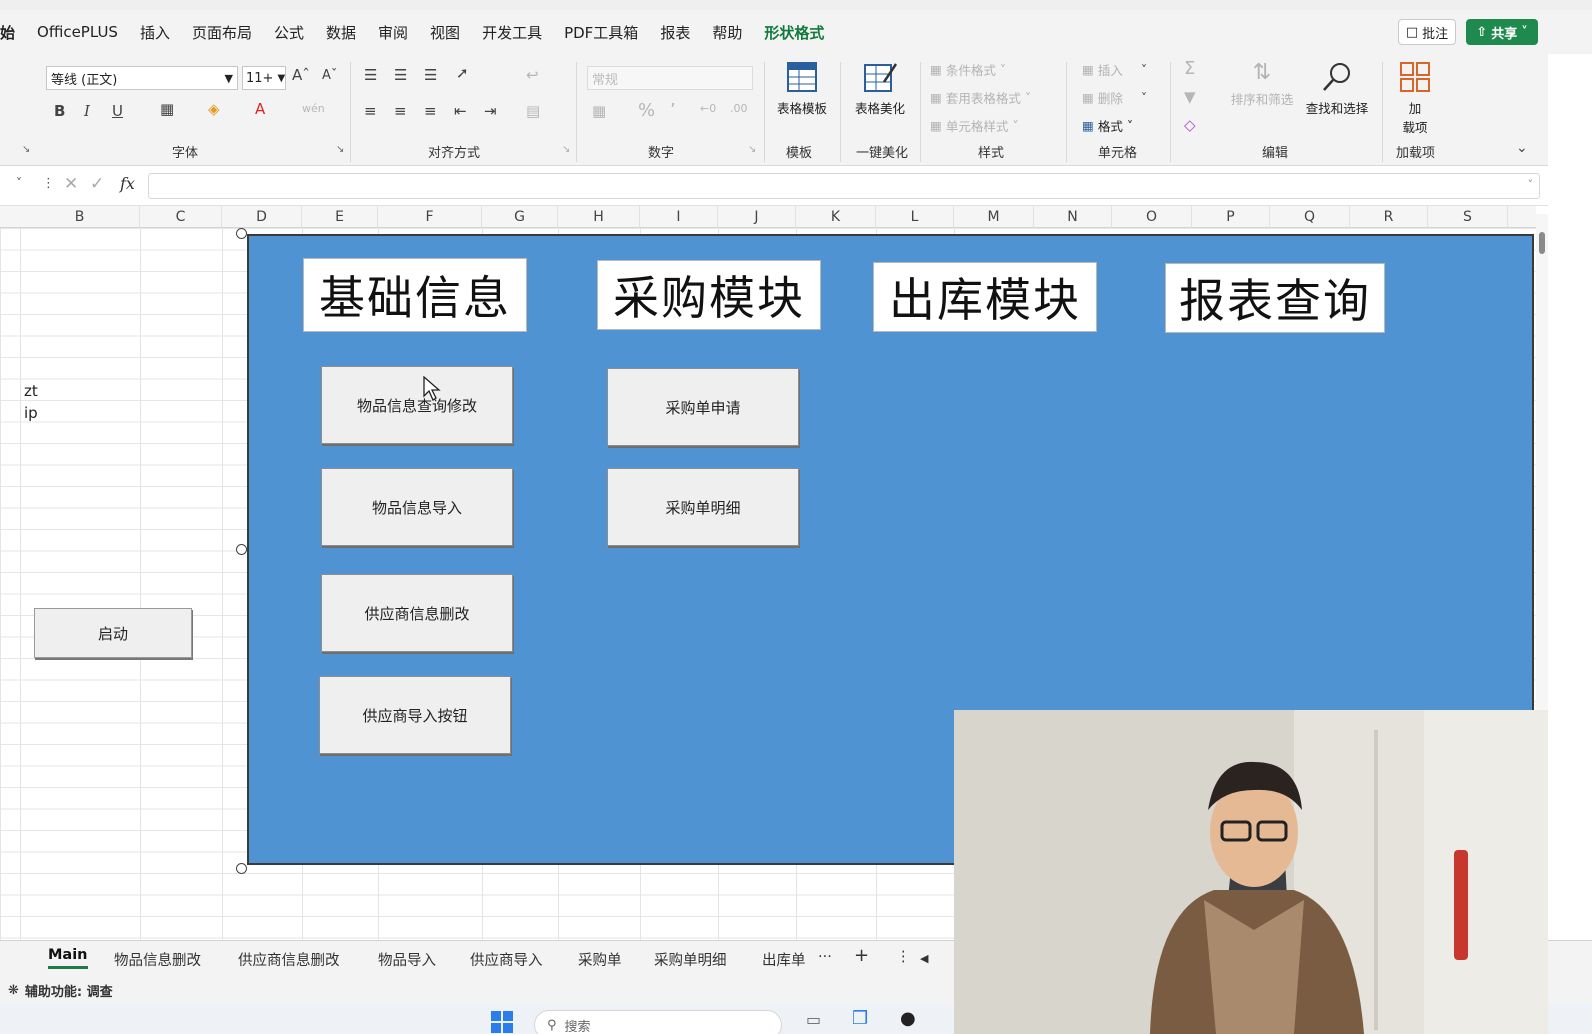 This screenshot has width=1592, height=1034. Describe the element at coordinates (980, 97) in the screenshot. I see `table-format-button: ▦ 套用表格格式 ˅` at that location.